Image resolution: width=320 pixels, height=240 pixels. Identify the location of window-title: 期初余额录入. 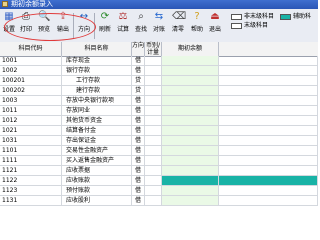
(32, 4).